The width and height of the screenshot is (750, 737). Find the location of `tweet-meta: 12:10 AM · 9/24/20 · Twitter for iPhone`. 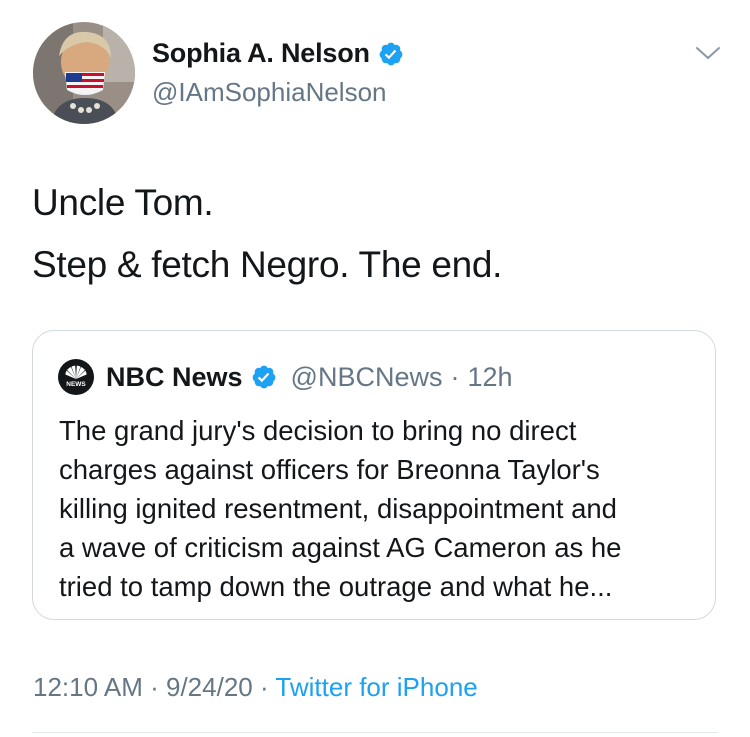

tweet-meta: 12:10 AM · 9/24/20 · Twitter for iPhone is located at coordinates (255, 687).